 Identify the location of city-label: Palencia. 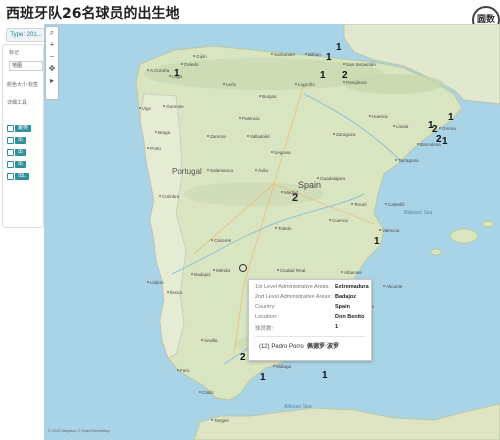
(251, 118).